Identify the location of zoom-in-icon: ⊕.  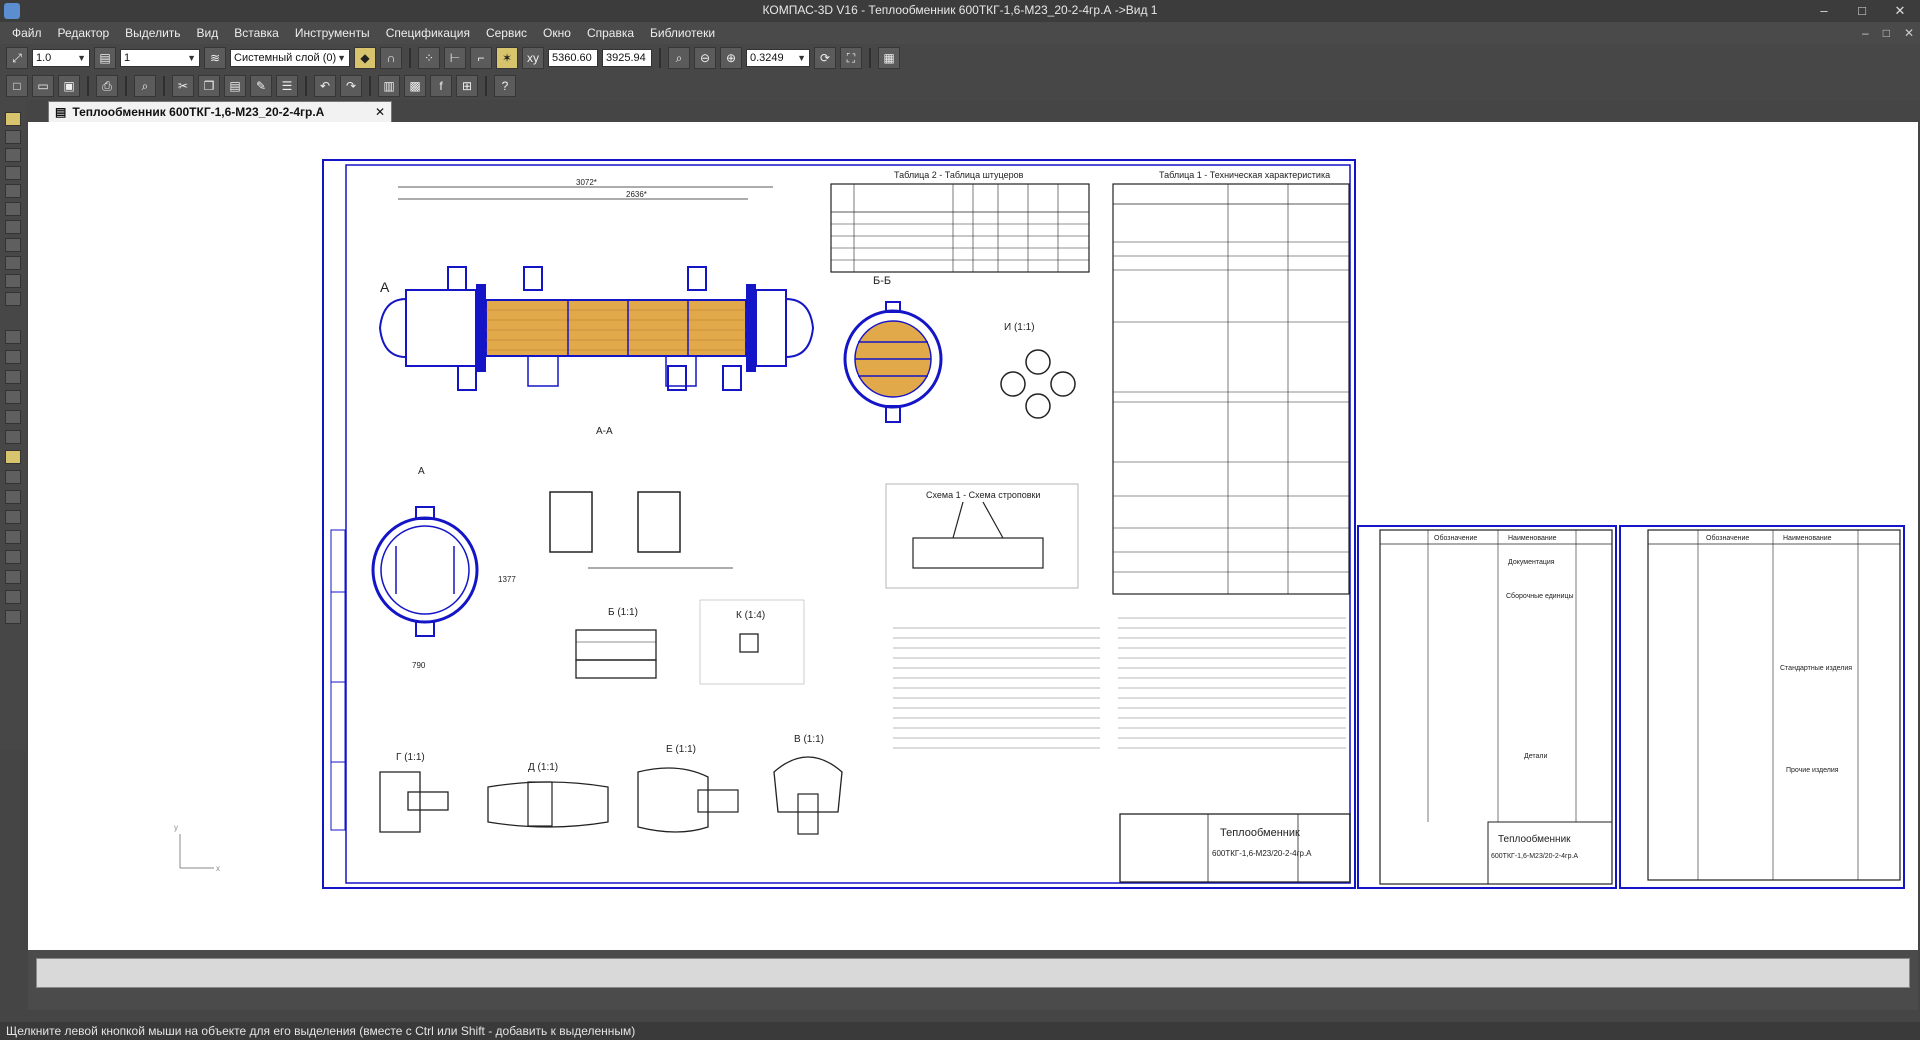
(731, 58).